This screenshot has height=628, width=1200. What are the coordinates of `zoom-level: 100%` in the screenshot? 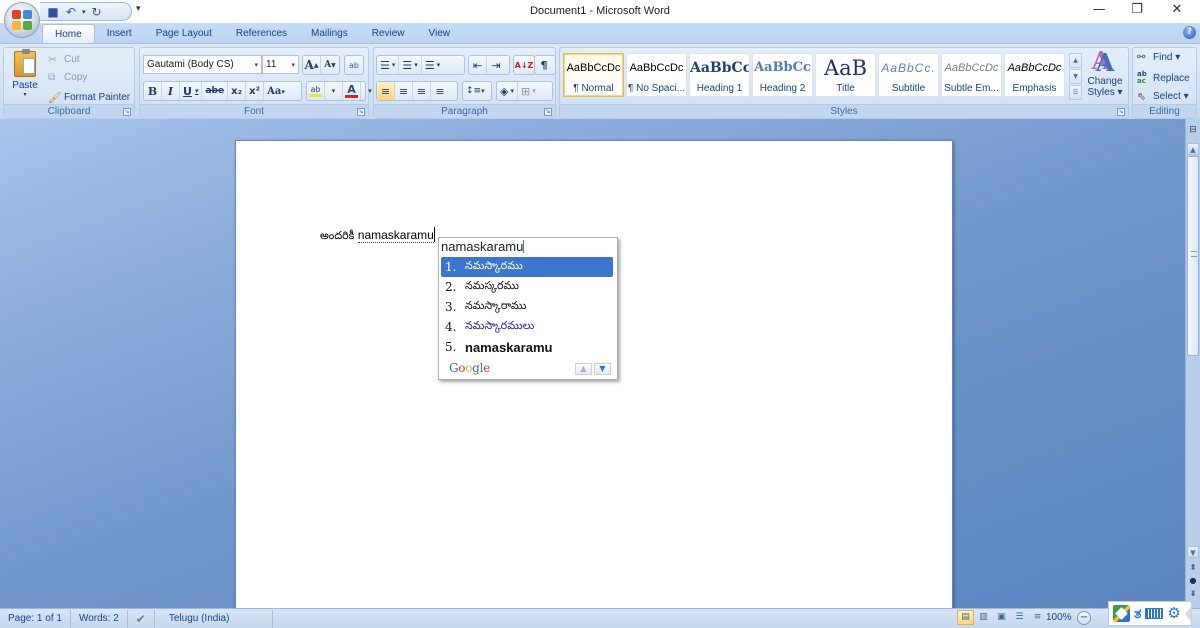 It's located at (1059, 617).